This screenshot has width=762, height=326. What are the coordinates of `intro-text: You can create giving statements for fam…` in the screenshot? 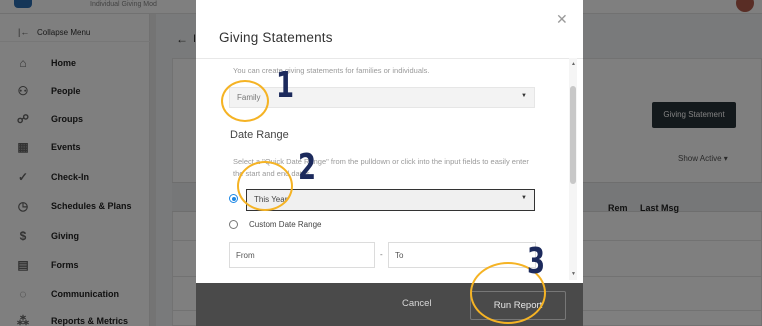 It's located at (331, 70).